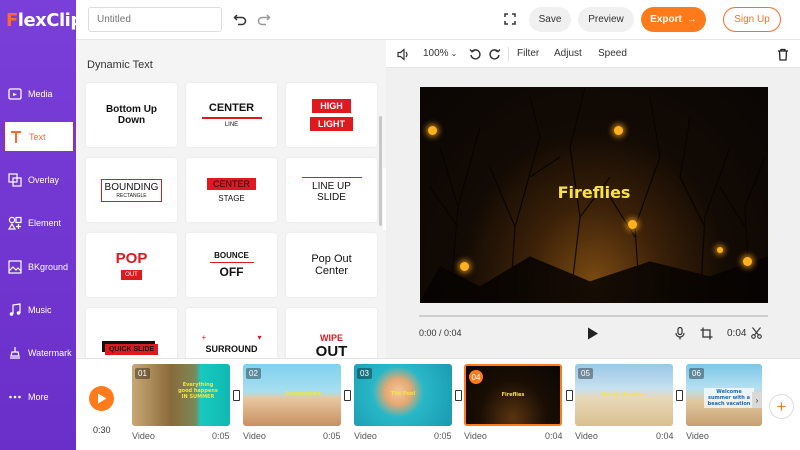  What do you see at coordinates (380, 171) in the screenshot?
I see `panel-scrollbar` at bounding box center [380, 171].